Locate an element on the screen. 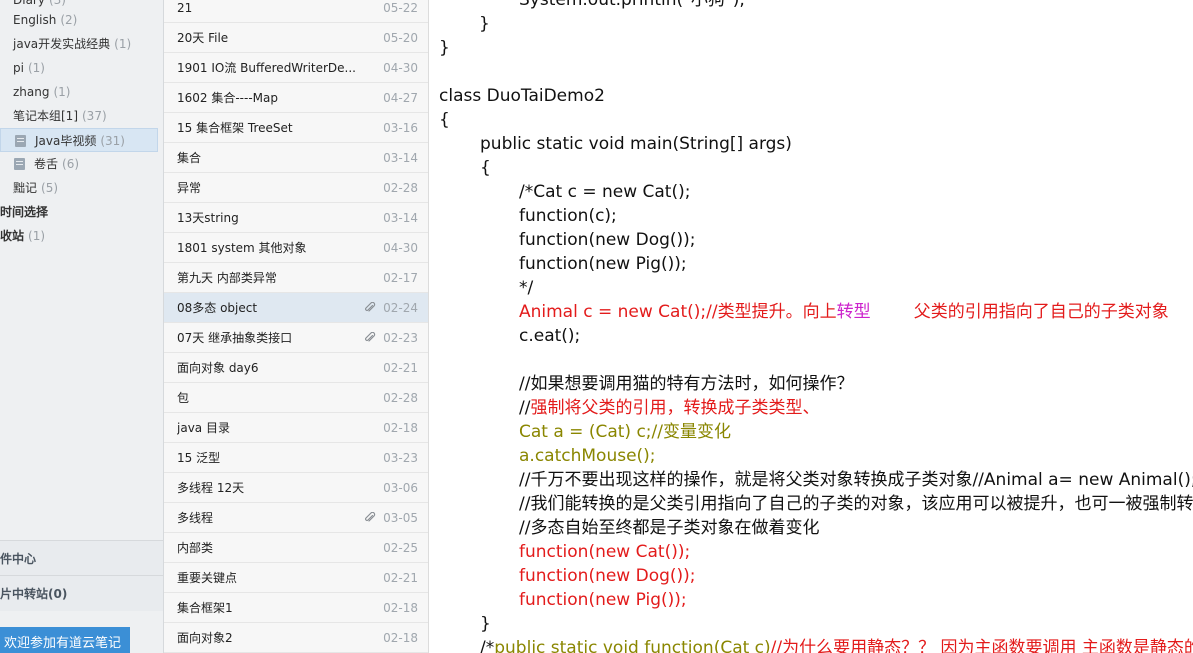  note-list-item: 20天 File 05-20 is located at coordinates (296, 38).